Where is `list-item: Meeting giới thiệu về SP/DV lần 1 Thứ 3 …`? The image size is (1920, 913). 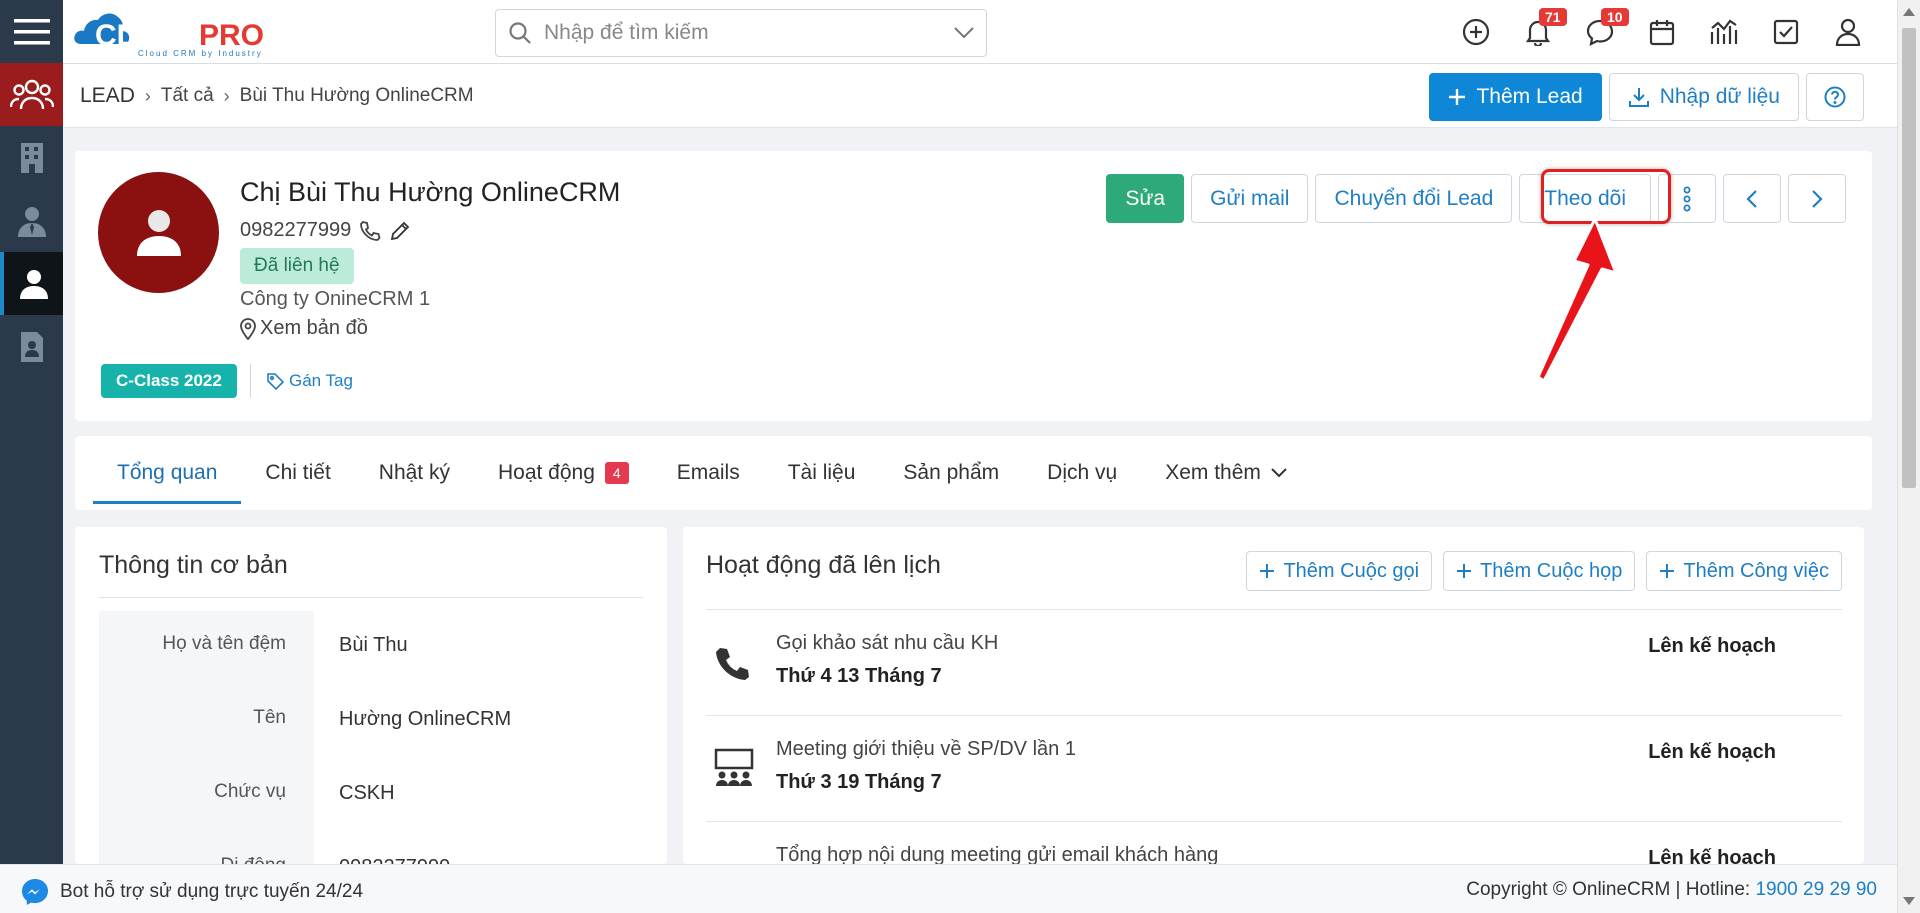 list-item: Meeting giới thiệu về SP/DV lần 1 Thứ 3 … is located at coordinates (1274, 769).